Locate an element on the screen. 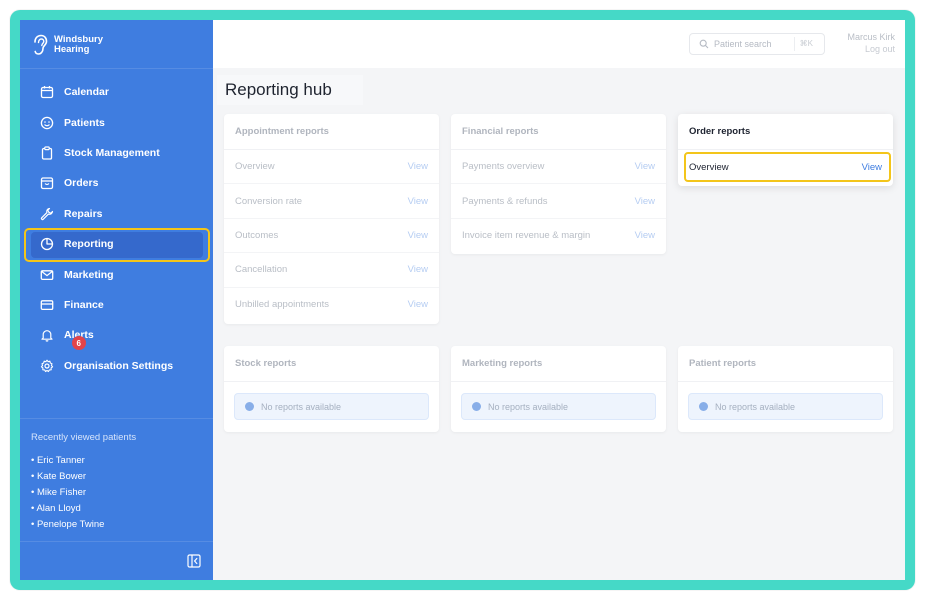  brand-name: Windsbury Hearing is located at coordinates (78, 45).